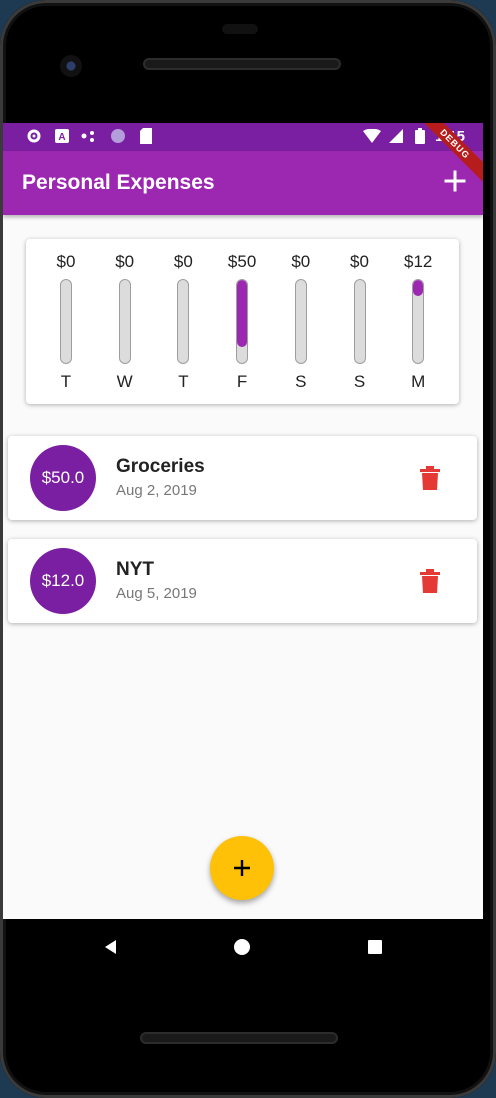 Image resolution: width=496 pixels, height=1098 pixels. Describe the element at coordinates (396, 136) in the screenshot. I see `signal-icon` at that location.